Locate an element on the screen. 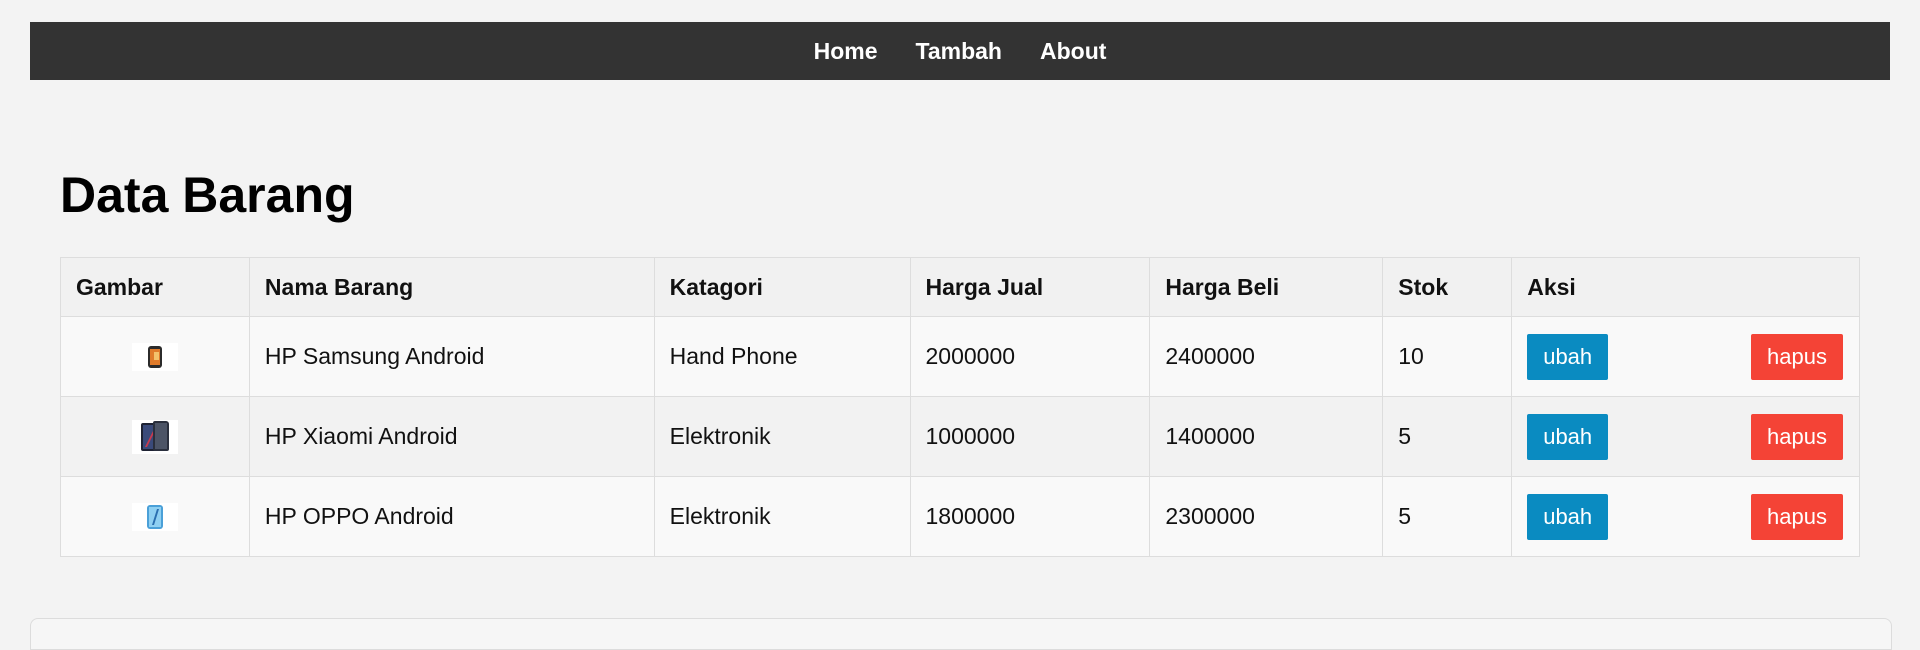  nav-home-link: Home is located at coordinates (846, 51).